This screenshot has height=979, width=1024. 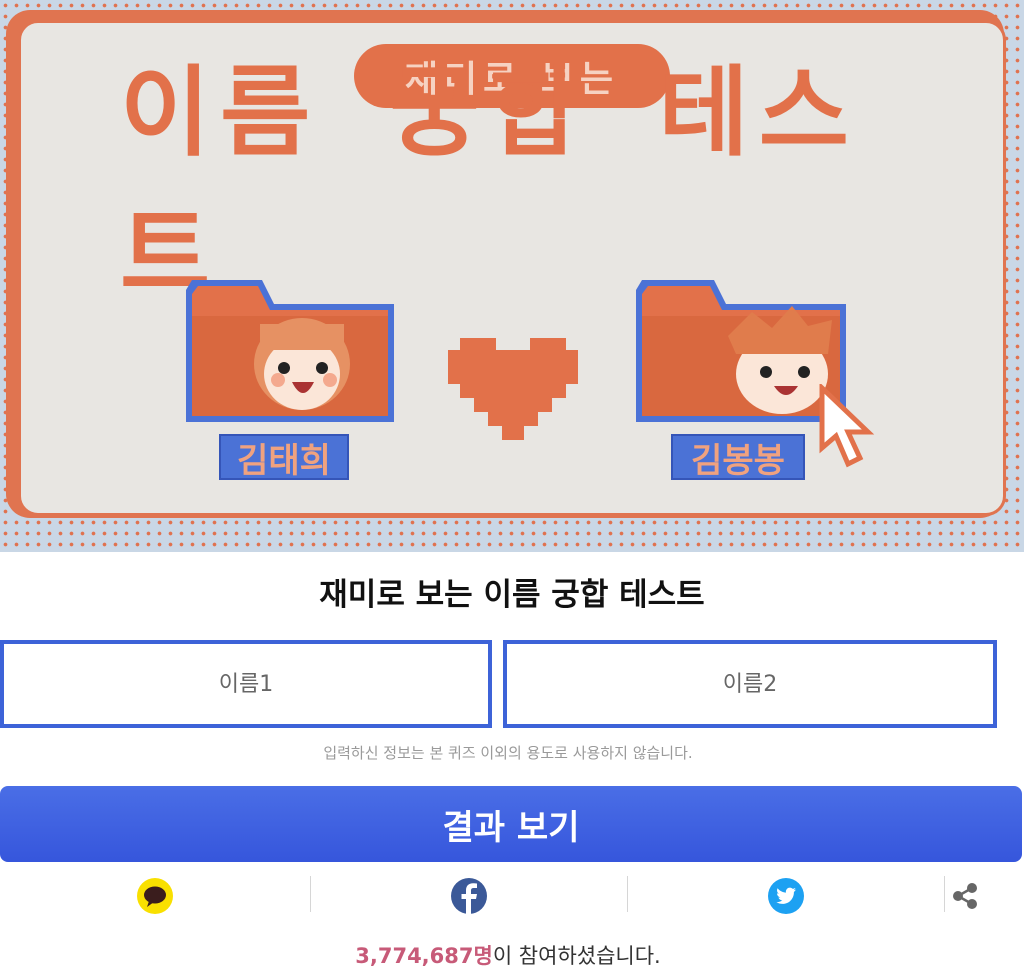 I want to click on participant-stat: 3,774,687명이 참여하셨습니다., so click(x=508, y=956).